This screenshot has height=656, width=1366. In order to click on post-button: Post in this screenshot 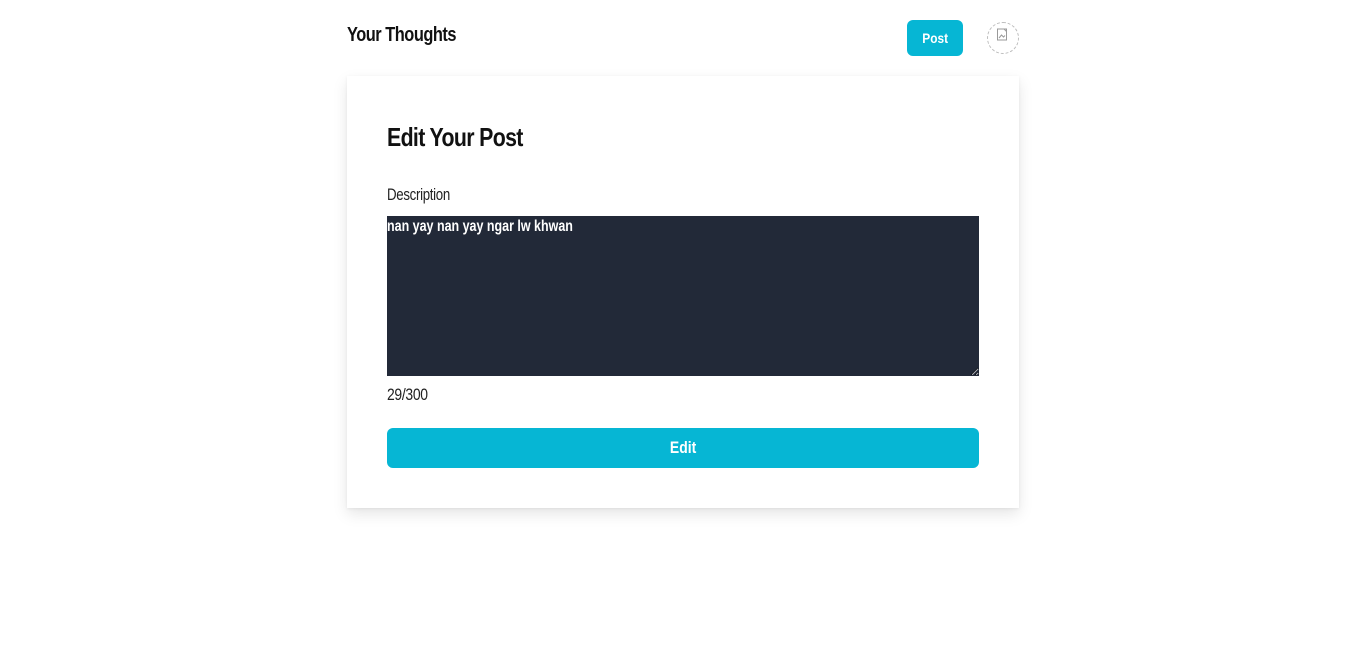, I will do `click(935, 38)`.